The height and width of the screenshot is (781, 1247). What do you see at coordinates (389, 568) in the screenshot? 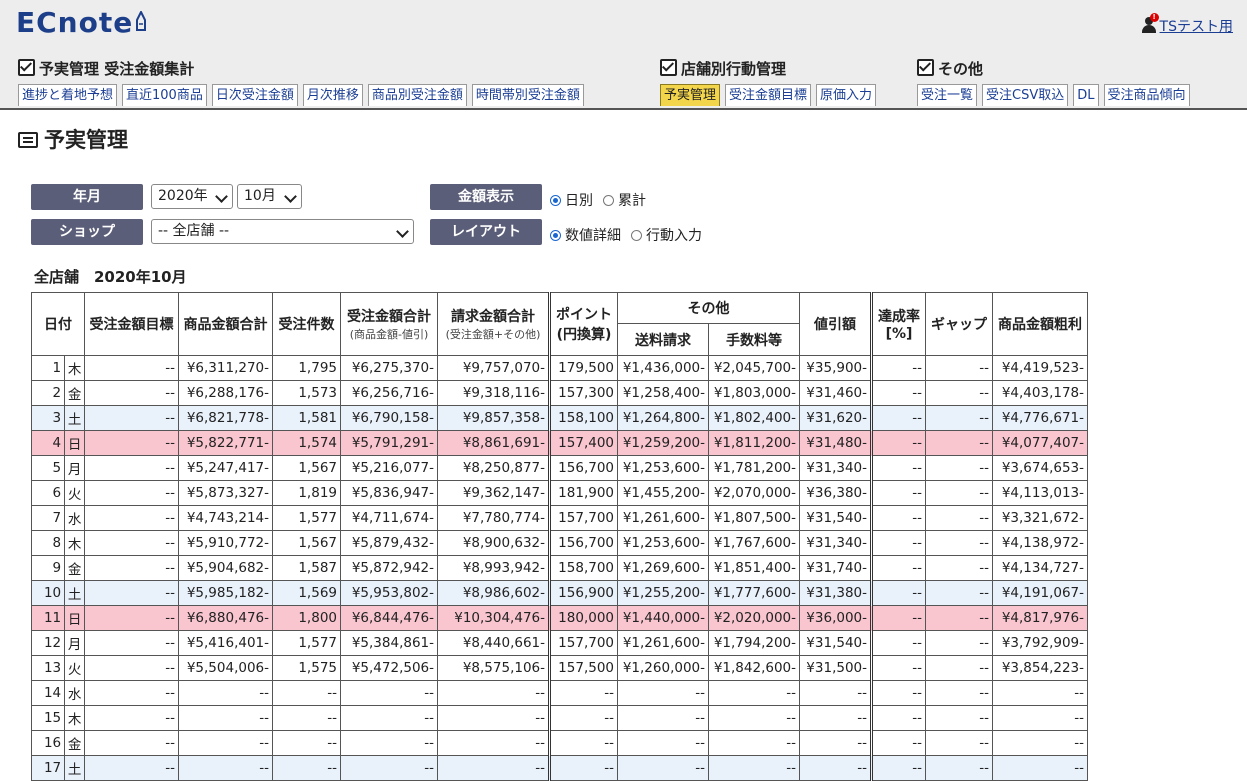
I see `cell-order-total: ¥5,872,942-` at bounding box center [389, 568].